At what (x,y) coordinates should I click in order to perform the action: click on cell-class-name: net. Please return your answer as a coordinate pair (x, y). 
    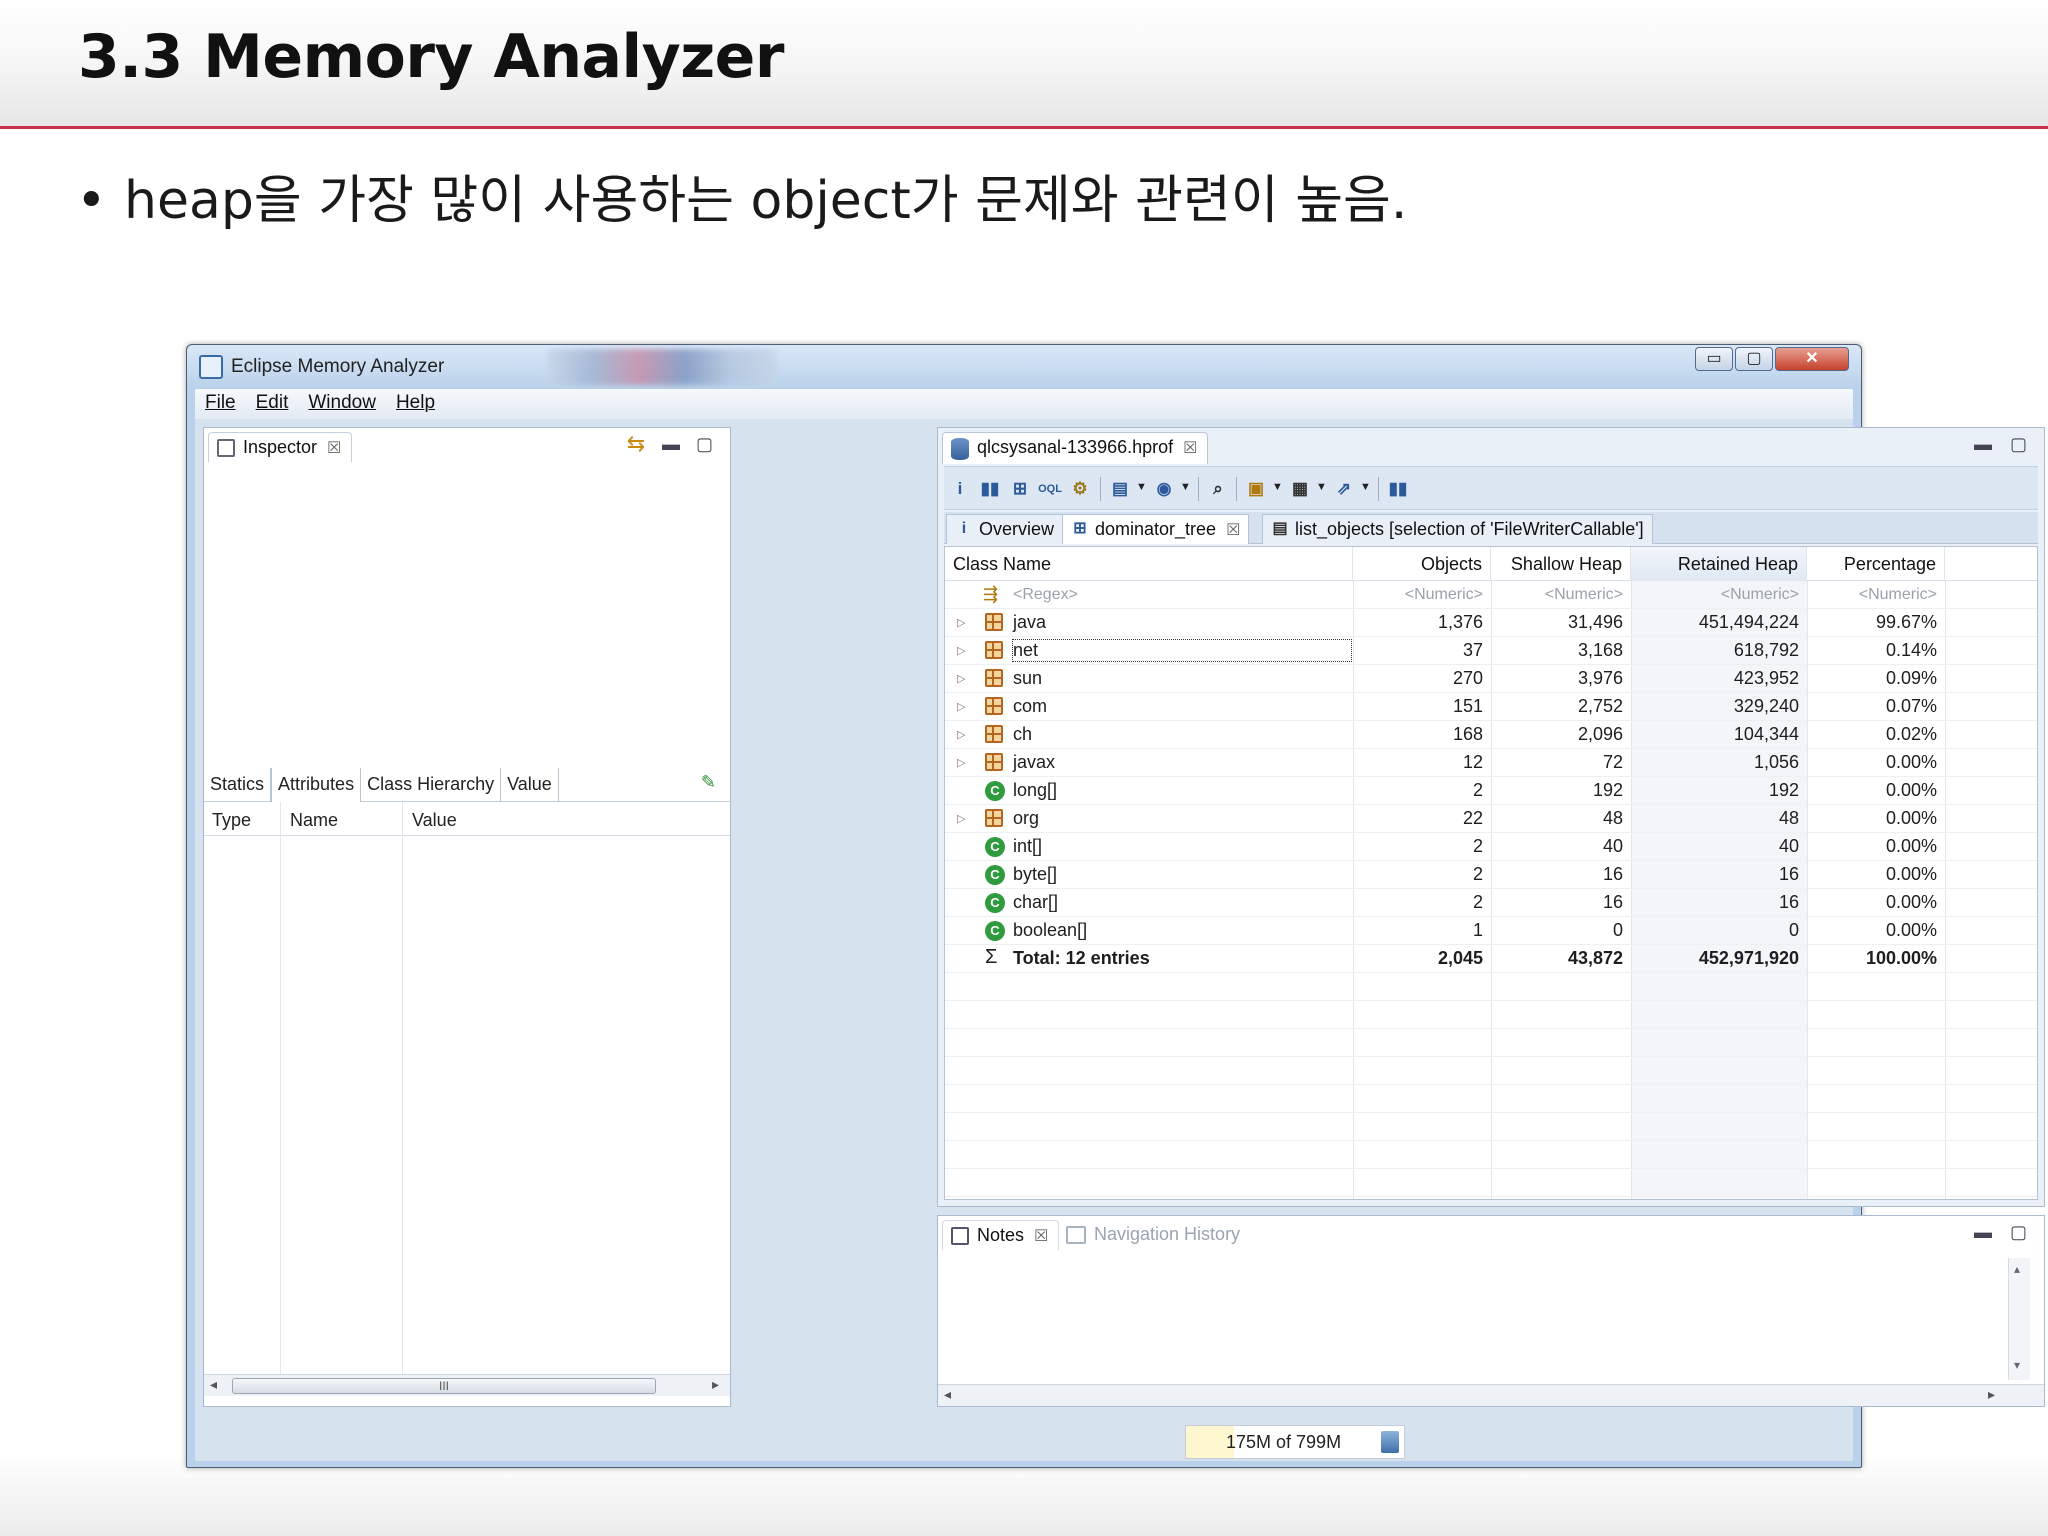
    Looking at the image, I should click on (1182, 650).